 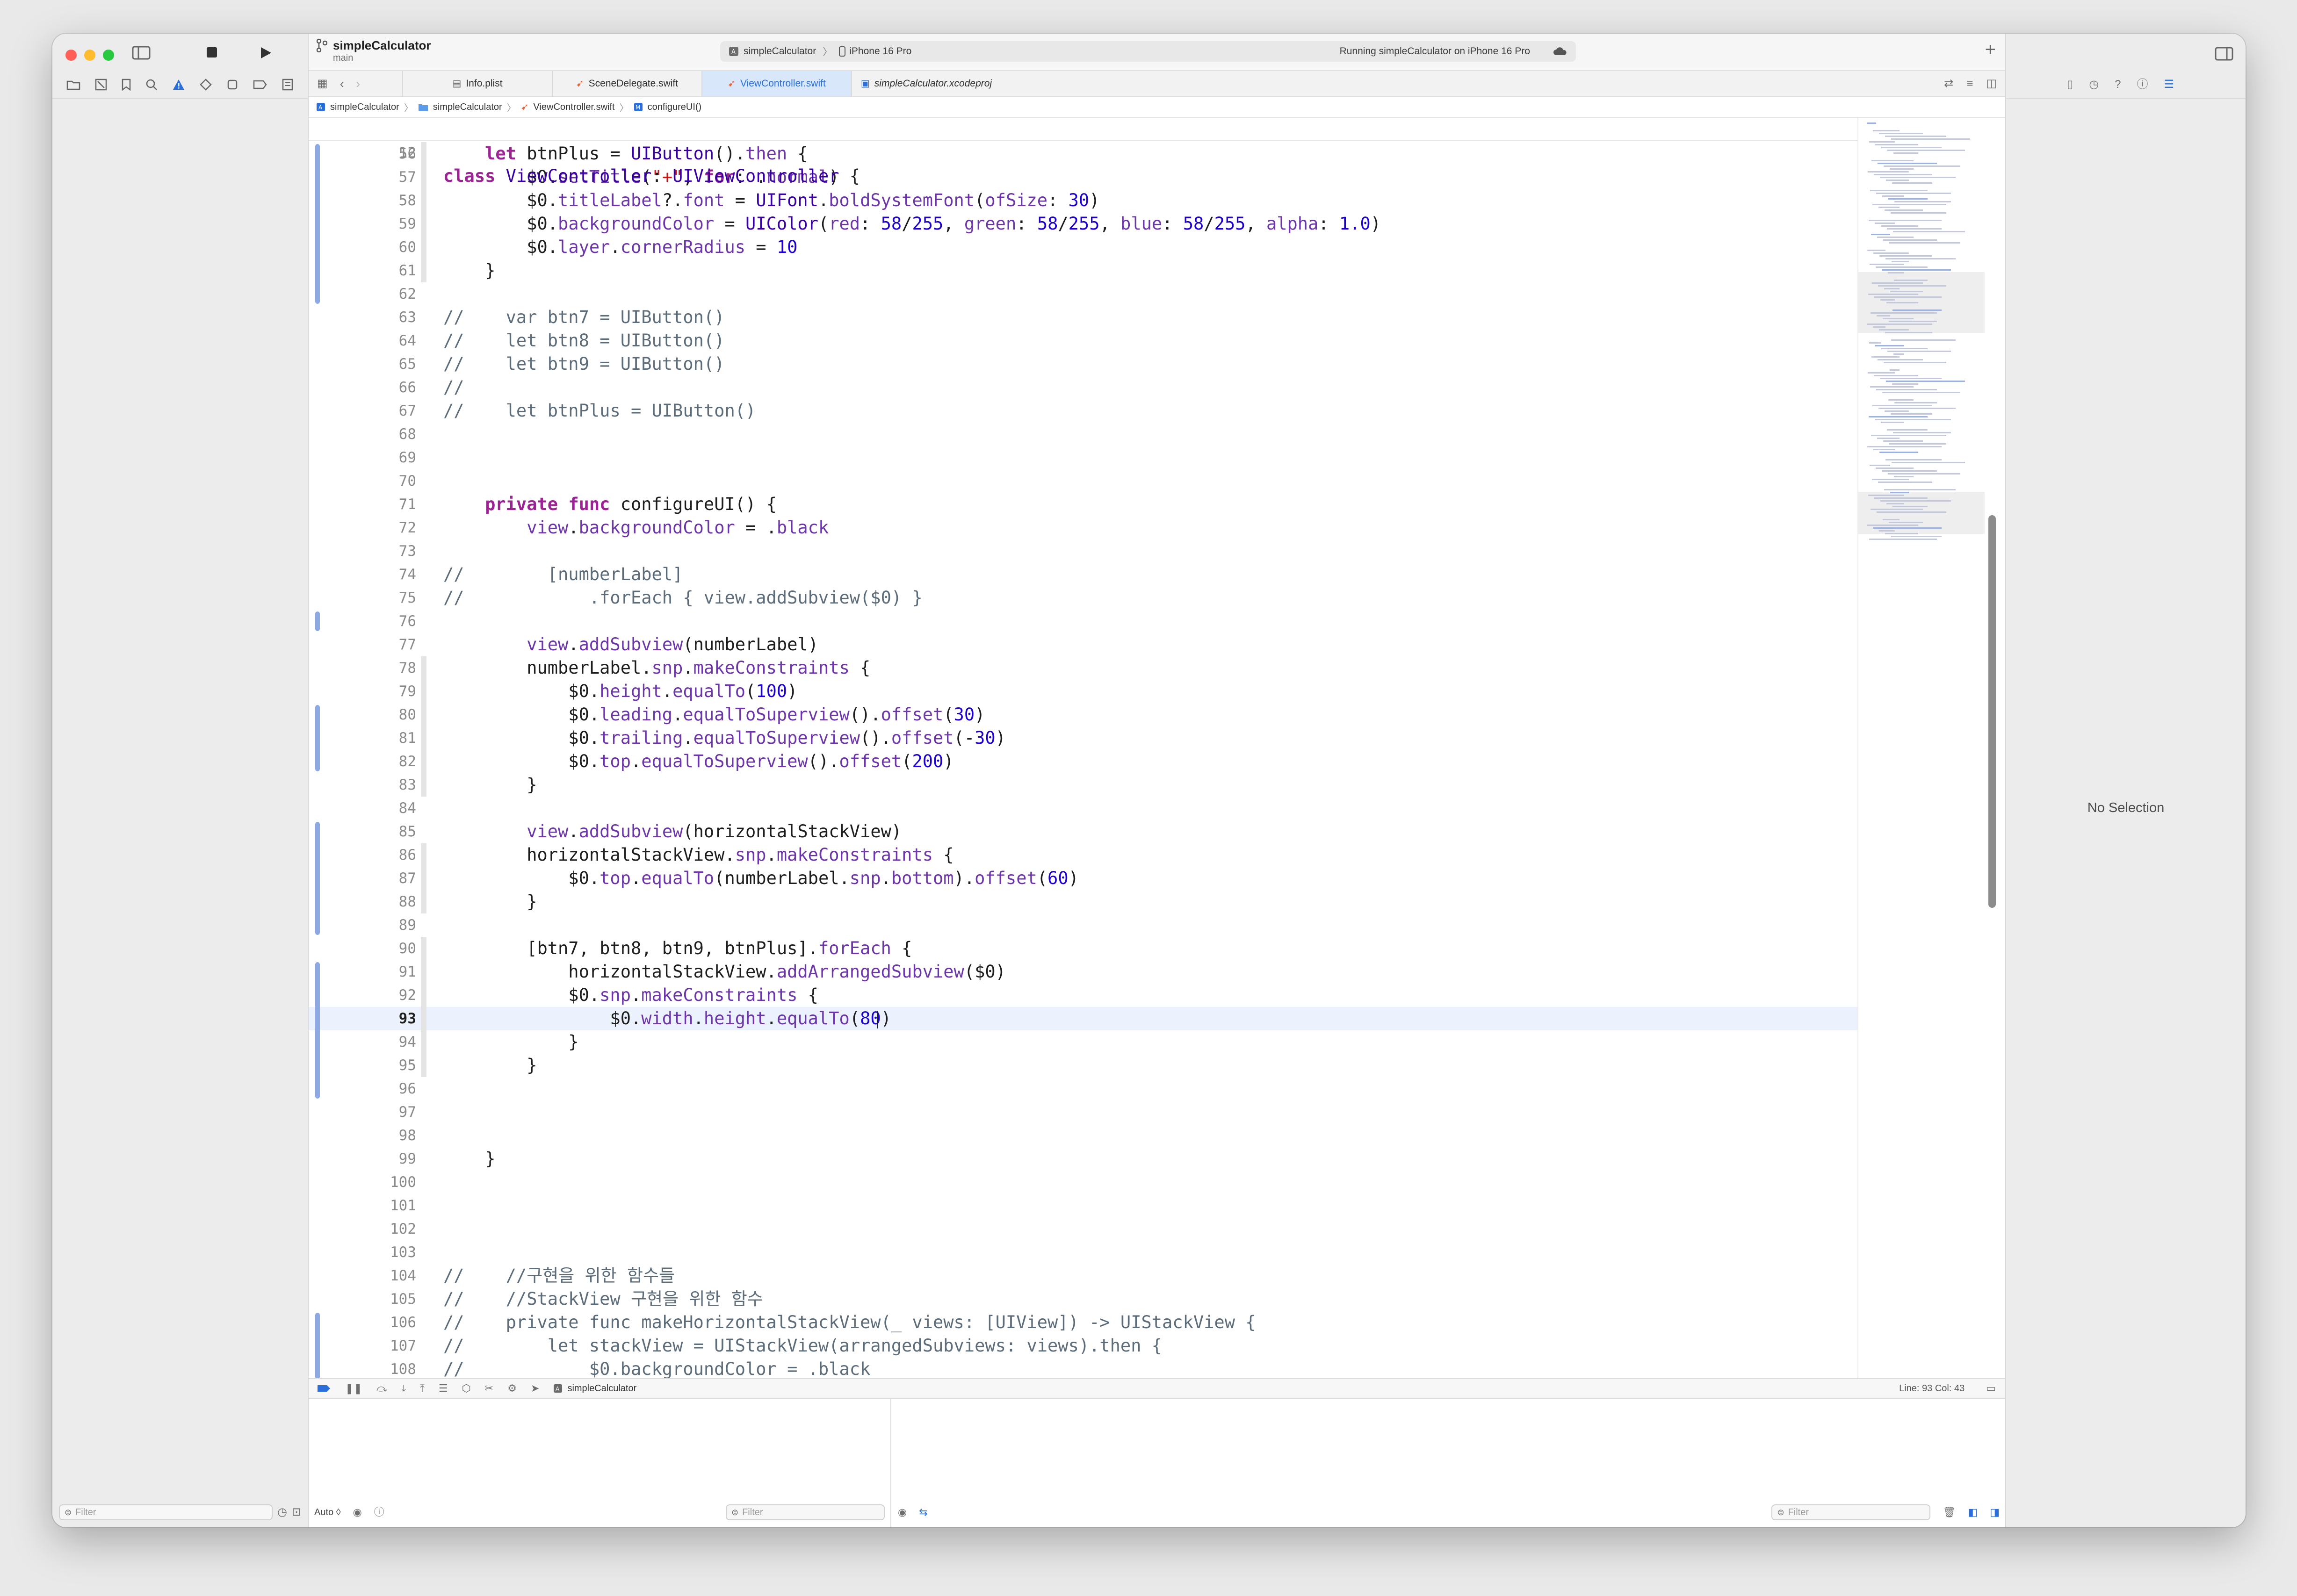 I want to click on line-number: 72, so click(x=362, y=527).